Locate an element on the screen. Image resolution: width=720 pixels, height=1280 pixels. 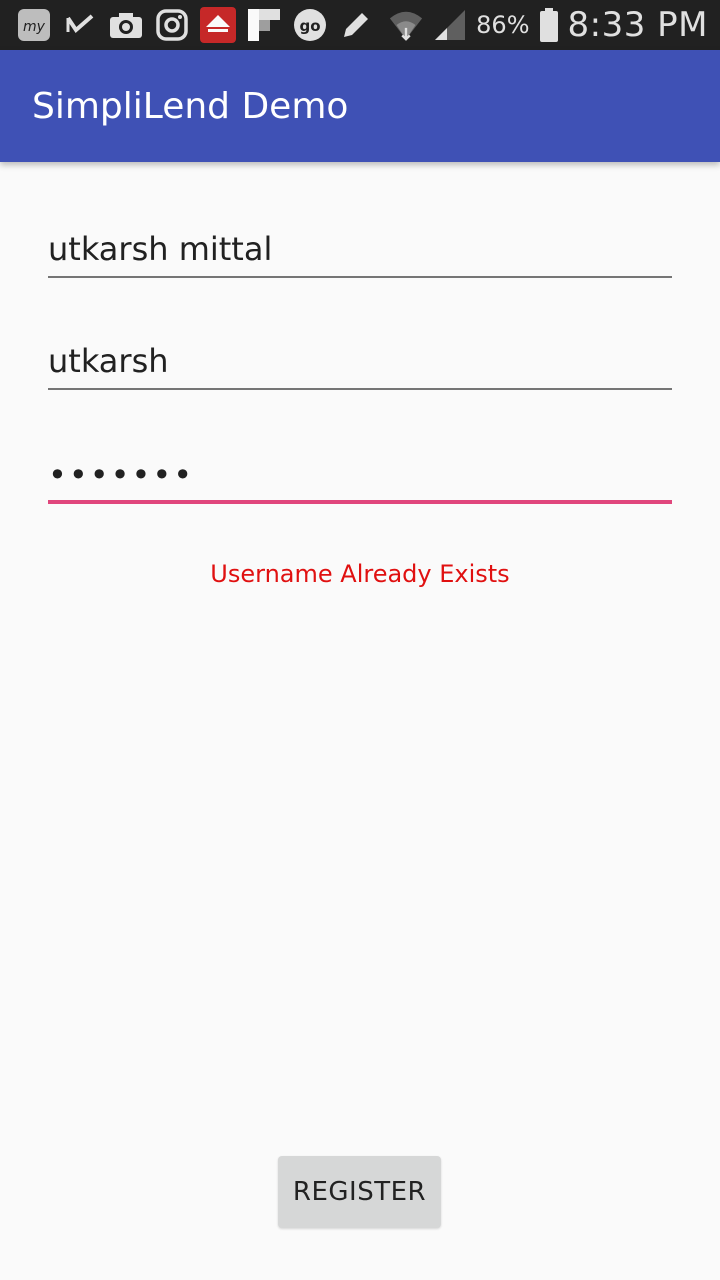
password-field-underline is located at coordinates (360, 502).